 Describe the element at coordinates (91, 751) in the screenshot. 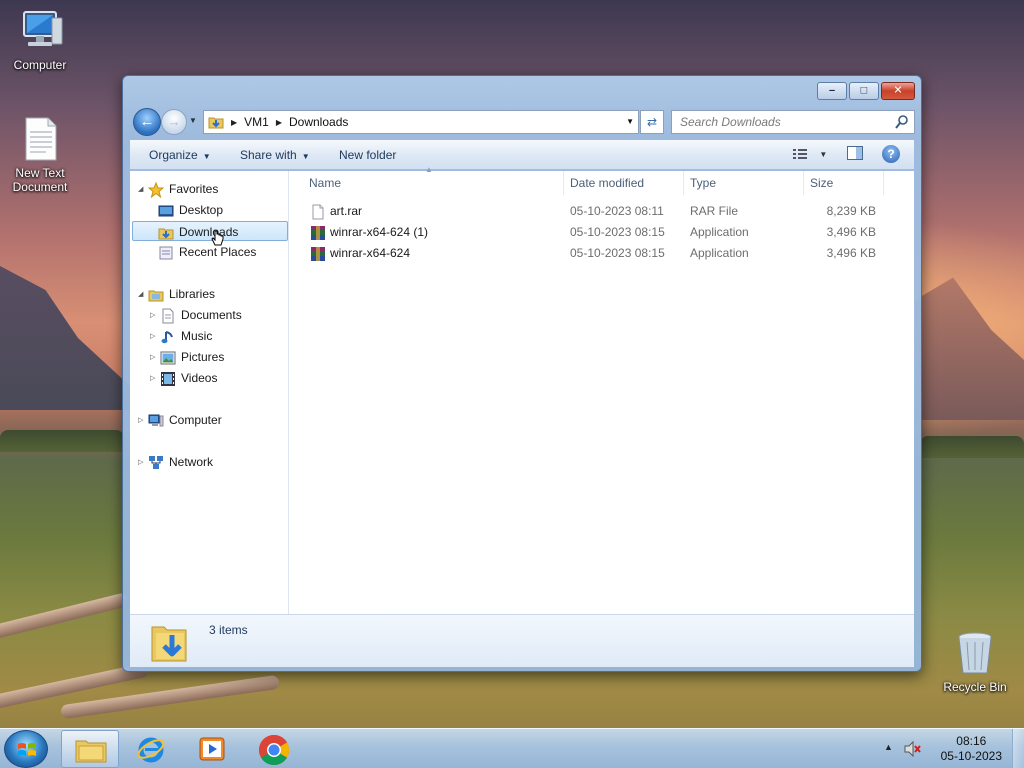

I see `folder-icon` at that location.